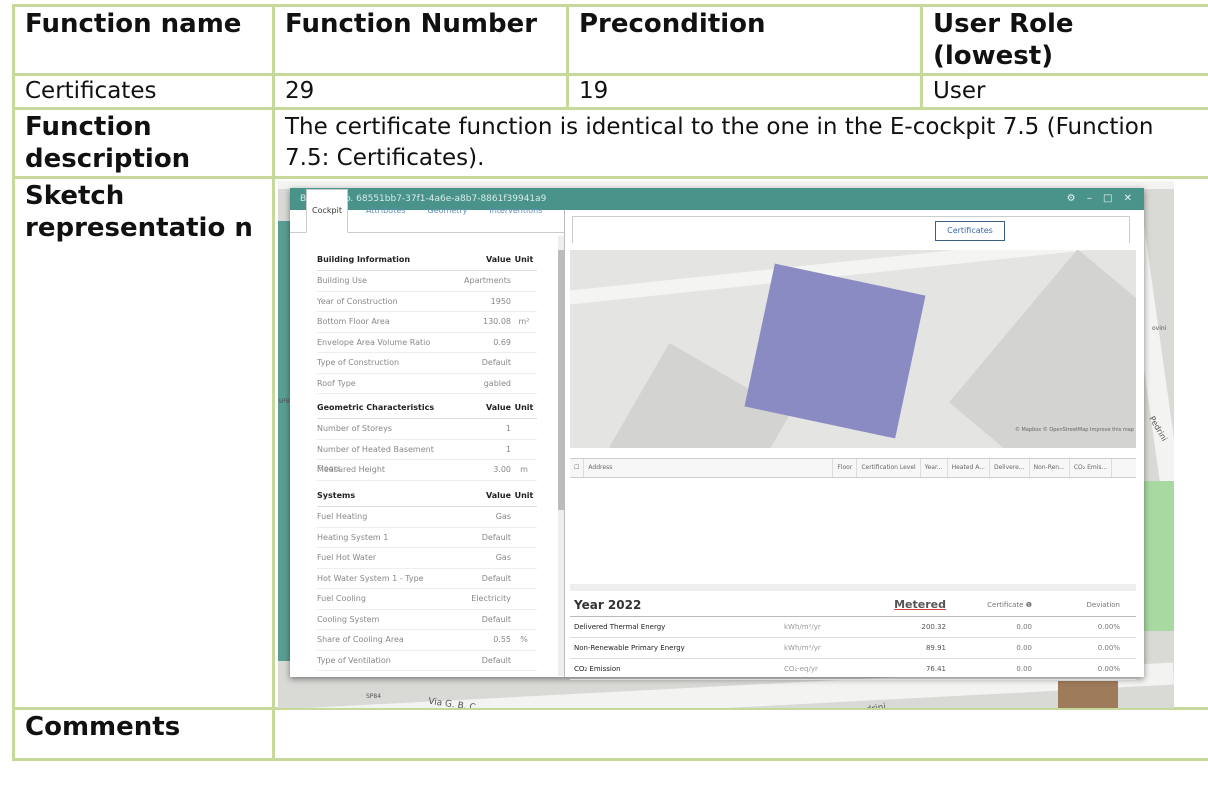 Image resolution: width=1208 pixels, height=785 pixels. Describe the element at coordinates (744, 40) in the screenshot. I see `precondition-header: Precondition` at that location.